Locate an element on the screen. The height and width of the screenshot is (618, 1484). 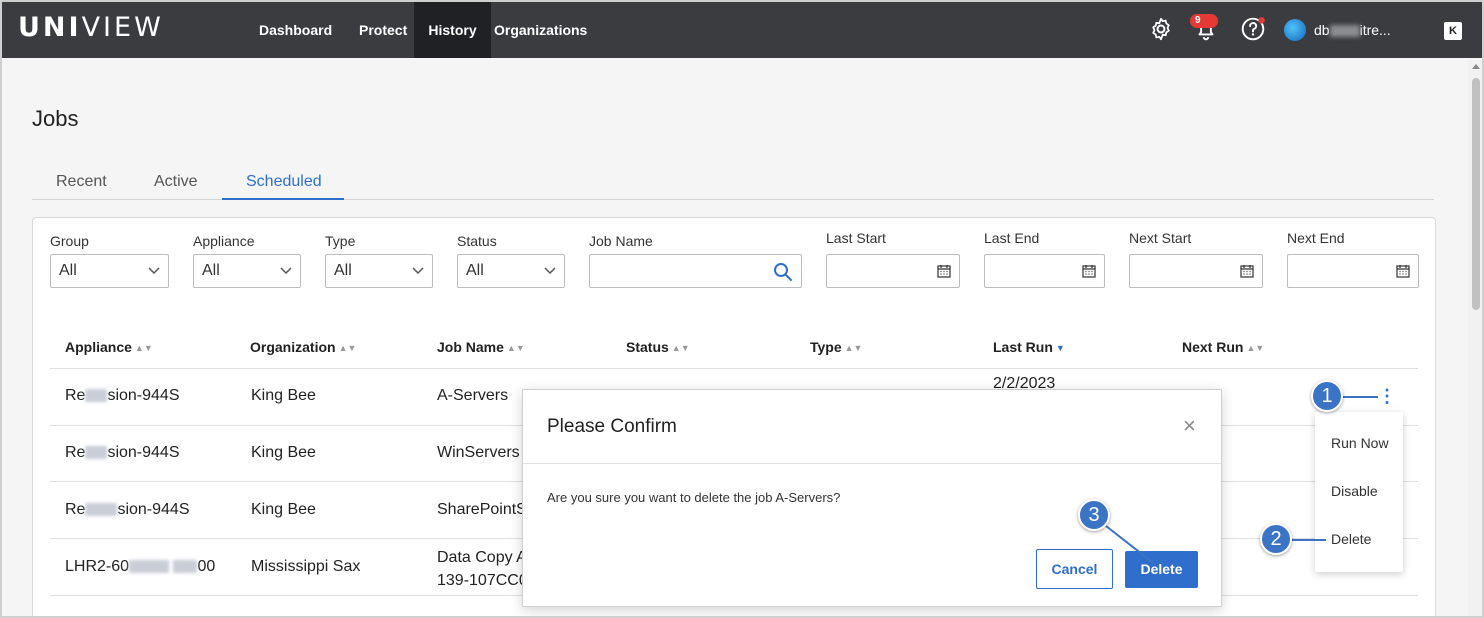
column-header-last-run: Last Run ▼ is located at coordinates (1029, 347).